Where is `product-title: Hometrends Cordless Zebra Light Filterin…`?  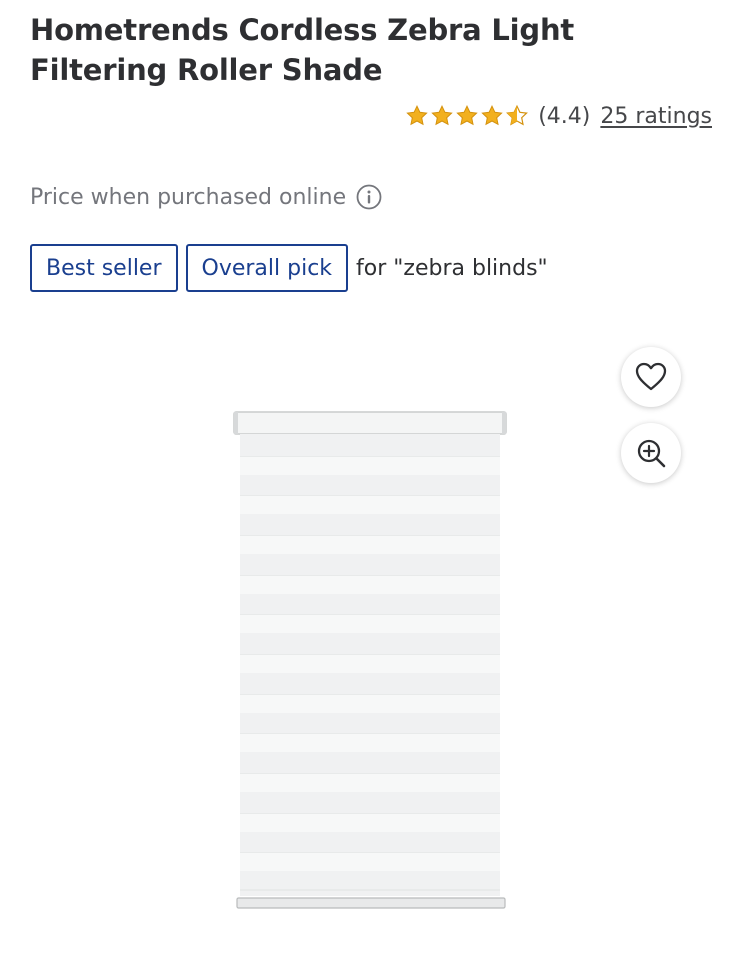 product-title: Hometrends Cordless Zebra Light Filterin… is located at coordinates (302, 50).